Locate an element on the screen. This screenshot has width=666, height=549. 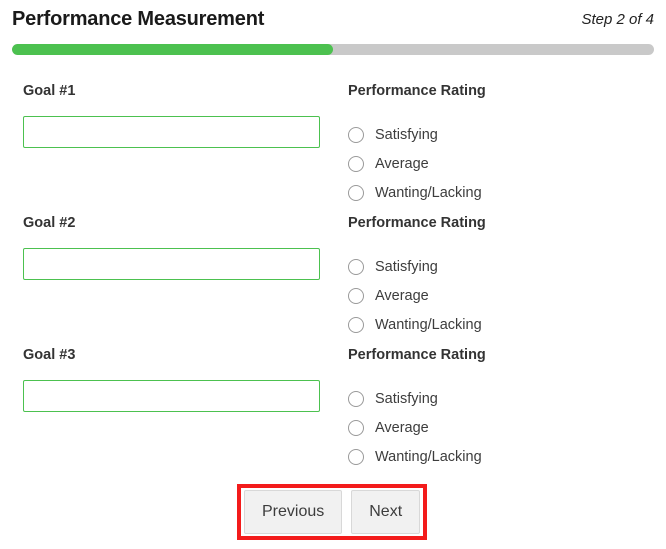
goal-label: Goal #3 is located at coordinates (49, 355).